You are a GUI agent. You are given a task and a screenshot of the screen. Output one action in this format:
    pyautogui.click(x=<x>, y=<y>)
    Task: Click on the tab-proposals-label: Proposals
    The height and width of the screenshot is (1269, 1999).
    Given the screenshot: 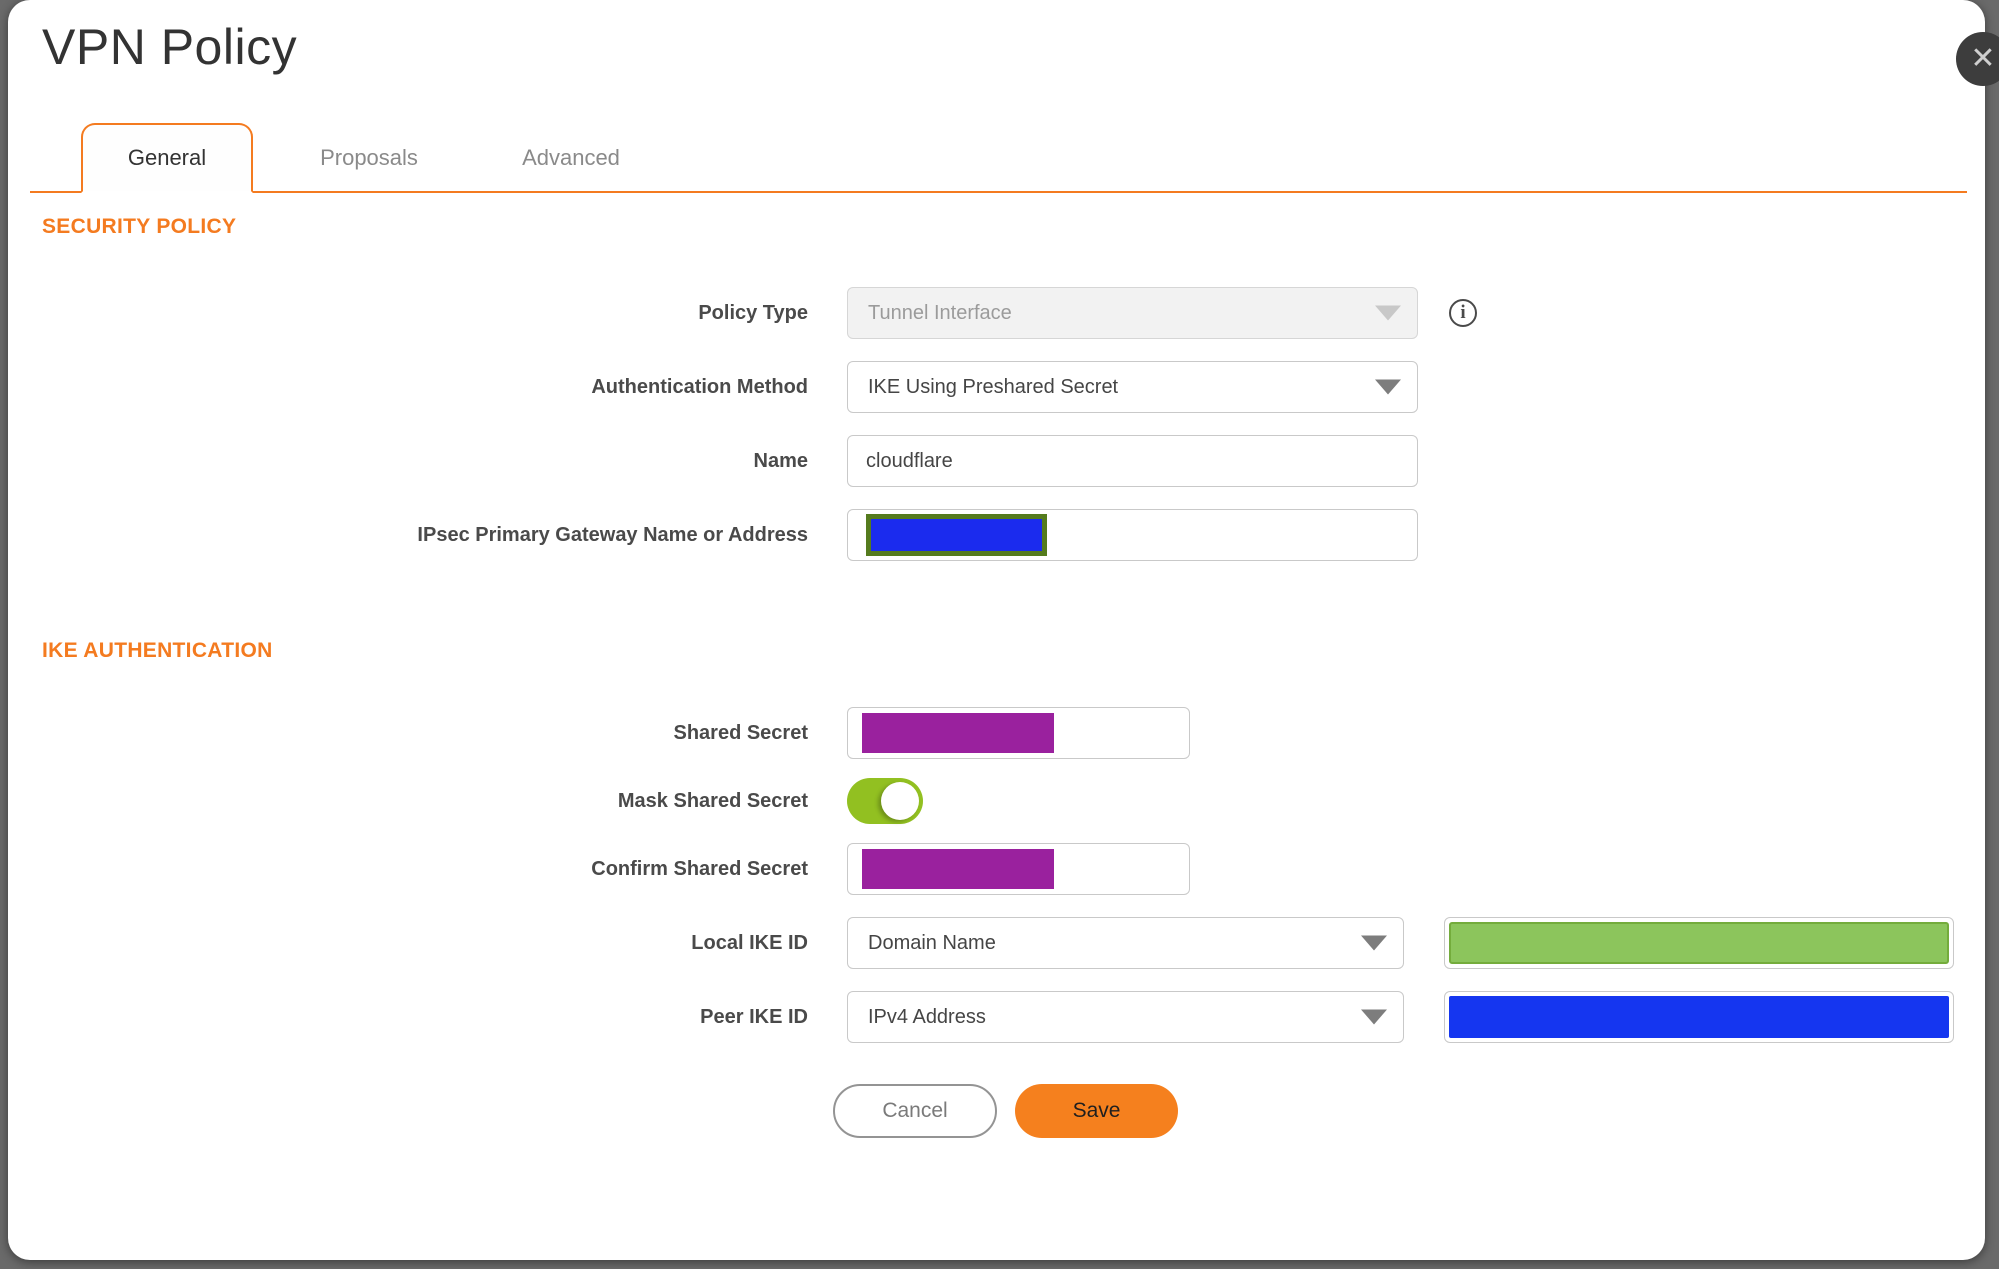 What is the action you would take?
    pyautogui.click(x=369, y=157)
    